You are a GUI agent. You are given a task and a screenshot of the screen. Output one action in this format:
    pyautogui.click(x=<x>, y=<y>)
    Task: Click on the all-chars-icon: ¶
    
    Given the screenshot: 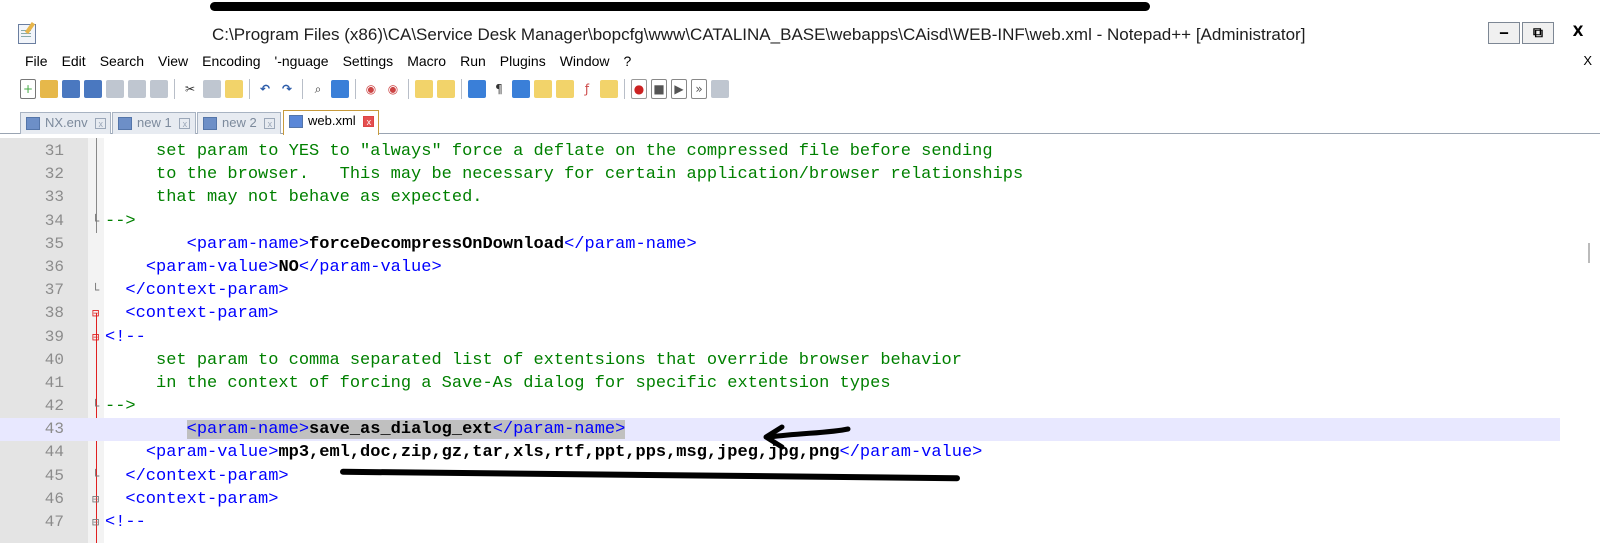 What is the action you would take?
    pyautogui.click(x=499, y=89)
    